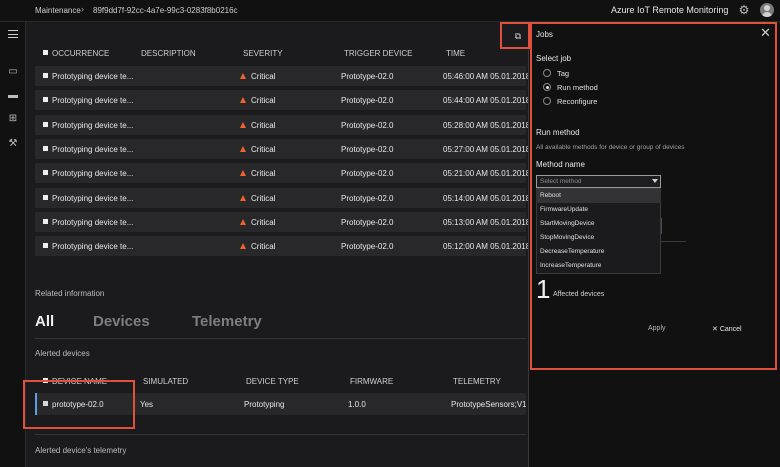 The width and height of the screenshot is (780, 467). Describe the element at coordinates (487, 198) in the screenshot. I see `time-cell: 05:14:00 AM 05.01.2018` at that location.